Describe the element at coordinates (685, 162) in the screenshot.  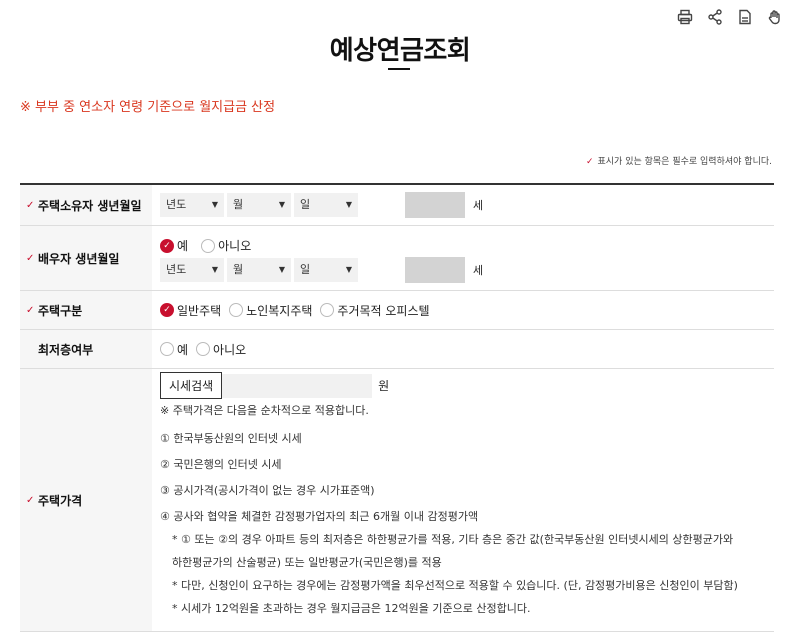
I see `required-hint-text: 표시가 있는 항목은 필수로 입력하셔야 합니다.` at that location.